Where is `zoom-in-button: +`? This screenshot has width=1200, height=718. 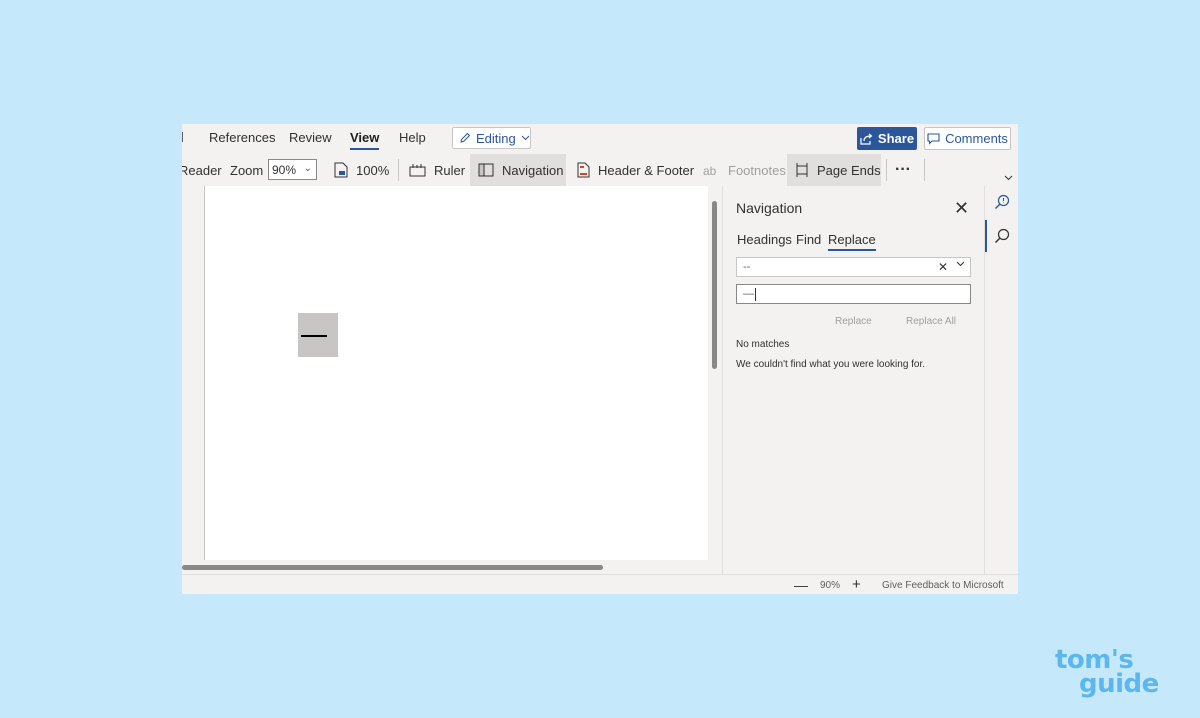
zoom-in-button: + is located at coordinates (856, 584).